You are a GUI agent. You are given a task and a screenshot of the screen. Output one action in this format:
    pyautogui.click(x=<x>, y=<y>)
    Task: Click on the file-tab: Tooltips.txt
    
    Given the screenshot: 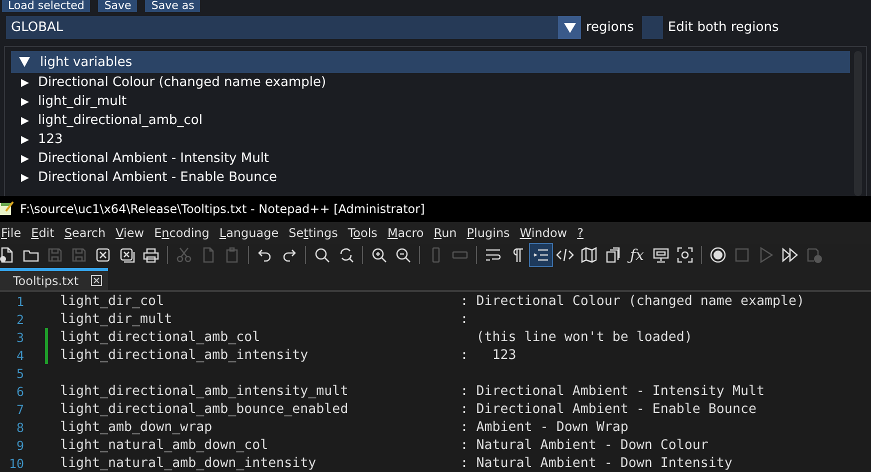 What is the action you would take?
    pyautogui.click(x=54, y=279)
    